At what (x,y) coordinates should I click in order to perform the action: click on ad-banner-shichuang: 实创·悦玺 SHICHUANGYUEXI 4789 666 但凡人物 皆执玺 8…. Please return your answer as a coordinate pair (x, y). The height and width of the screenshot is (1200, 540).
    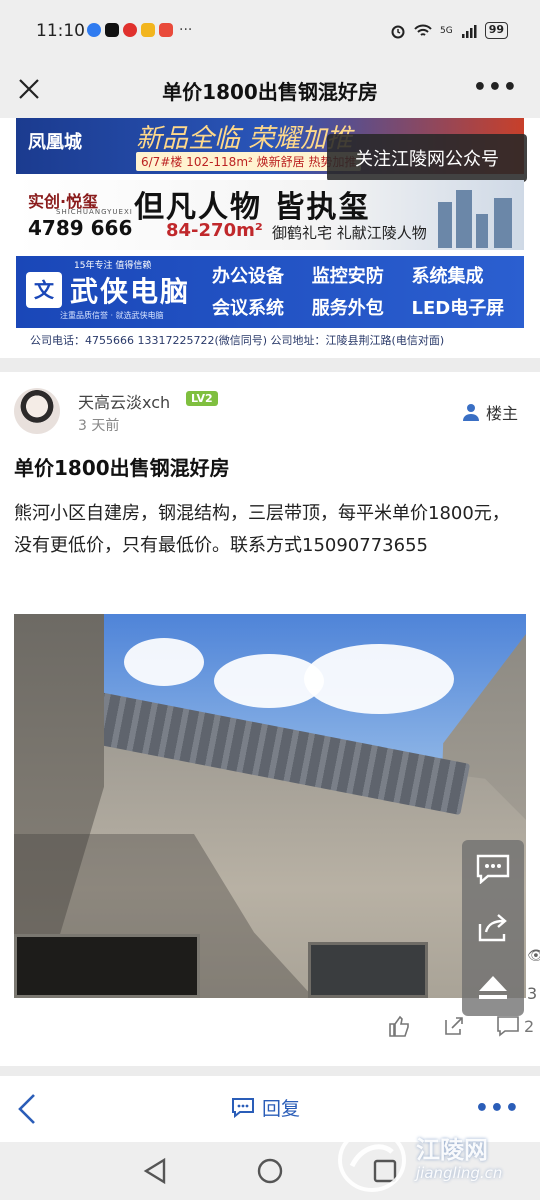
    Looking at the image, I should click on (270, 215).